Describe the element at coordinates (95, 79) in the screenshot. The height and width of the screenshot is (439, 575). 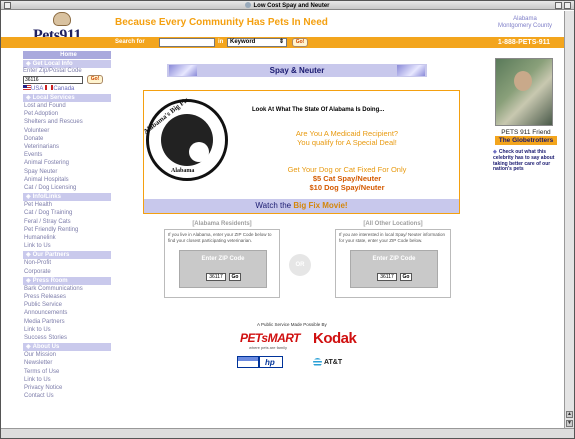
I see `zip-go-button: Go!` at that location.